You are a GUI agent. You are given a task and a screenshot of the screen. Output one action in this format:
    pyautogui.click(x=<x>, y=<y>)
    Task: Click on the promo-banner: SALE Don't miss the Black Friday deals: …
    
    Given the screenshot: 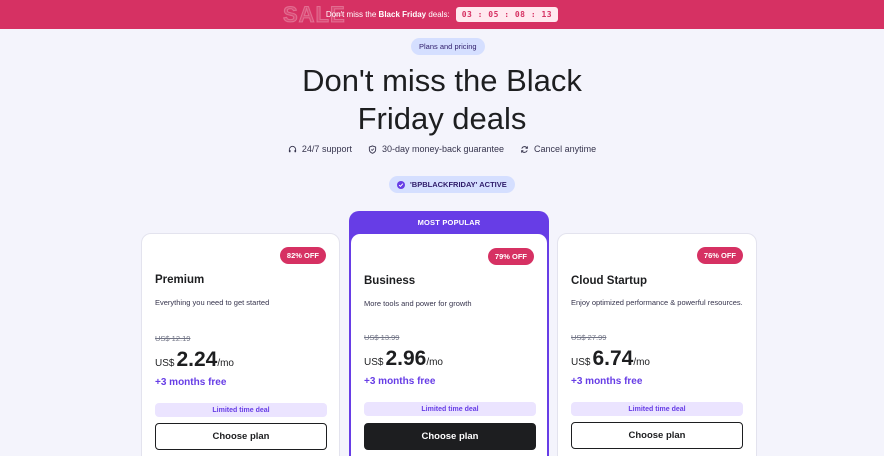 What is the action you would take?
    pyautogui.click(x=442, y=14)
    